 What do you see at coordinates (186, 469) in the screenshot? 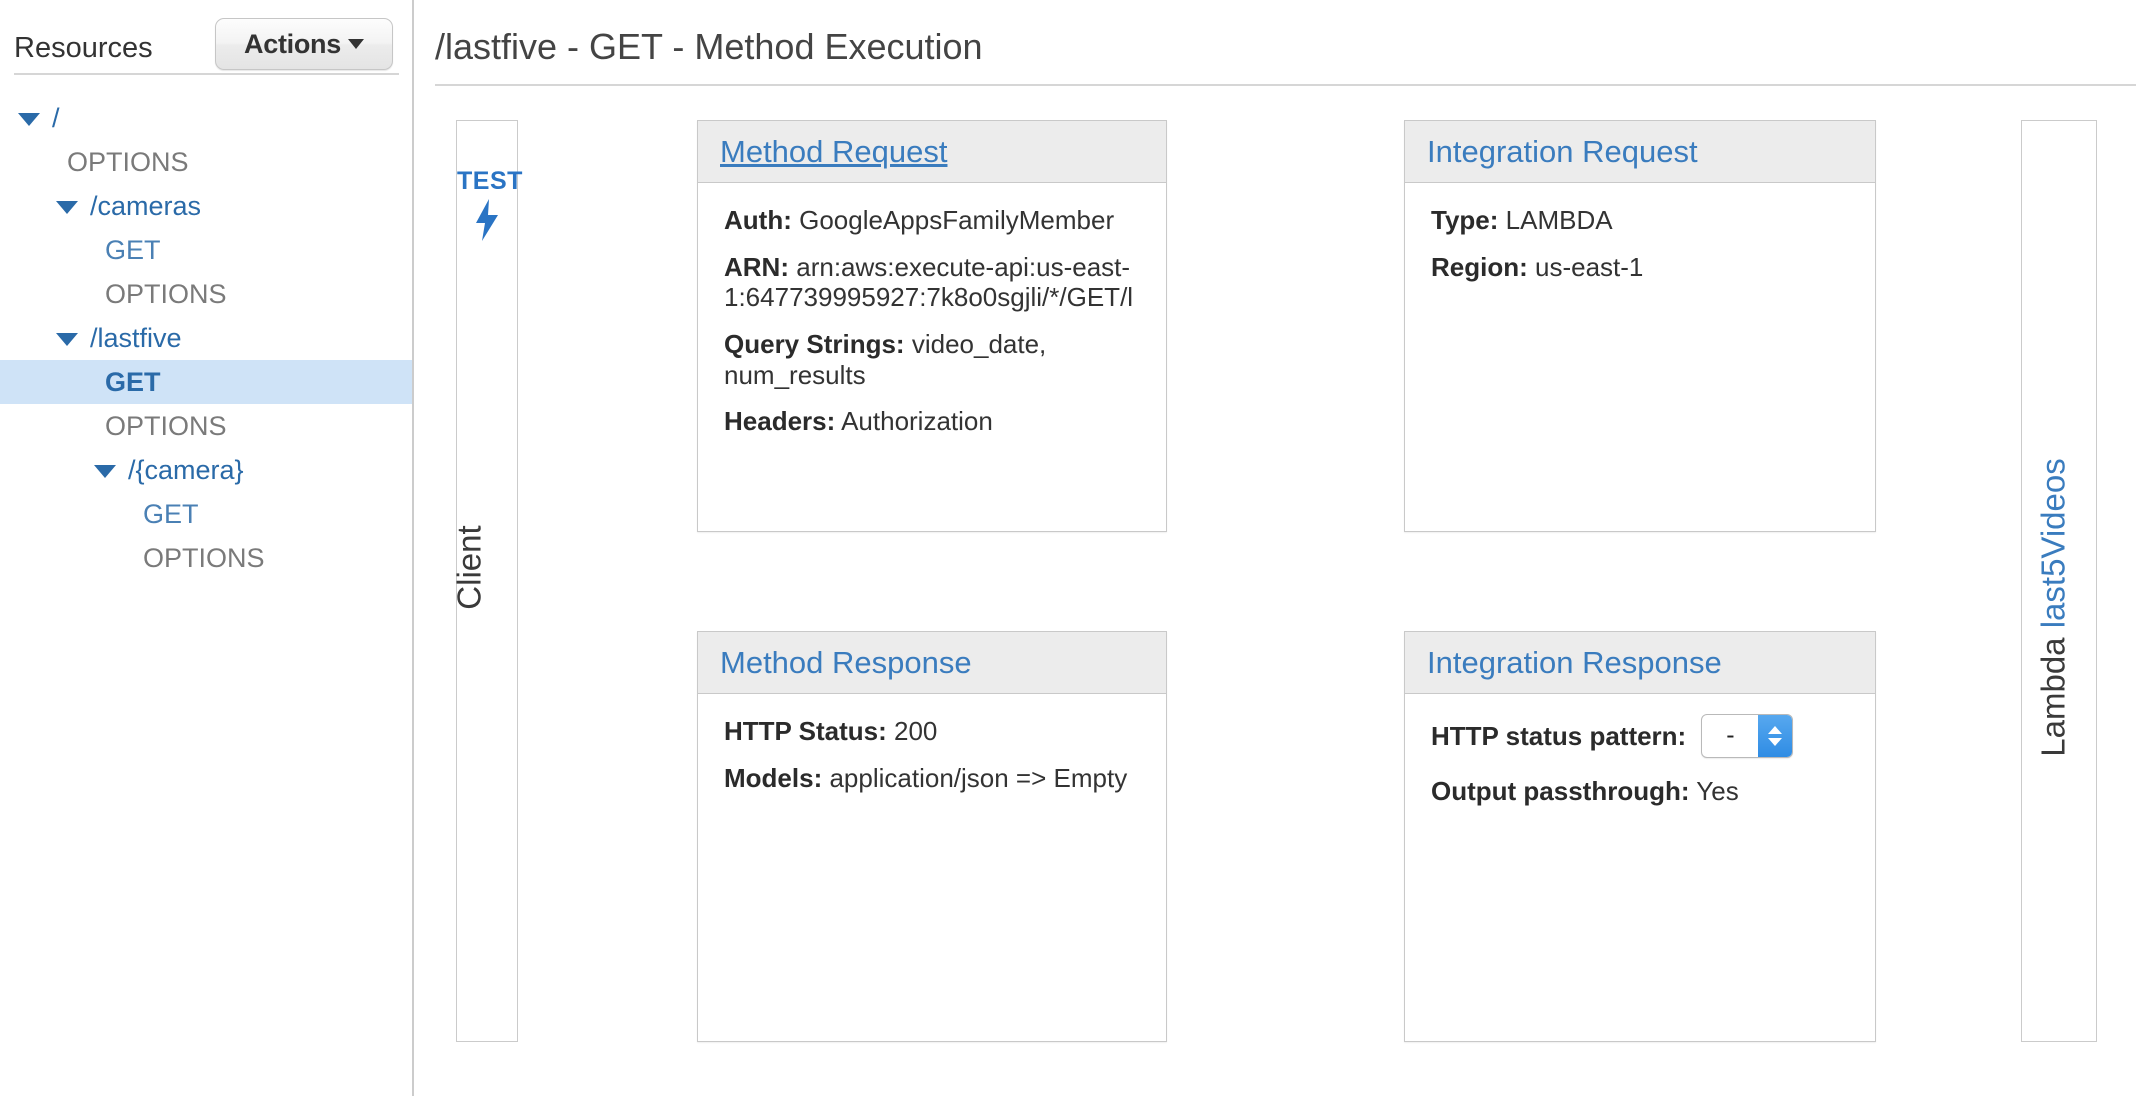
I see `tree-item-label: /{camera}` at bounding box center [186, 469].